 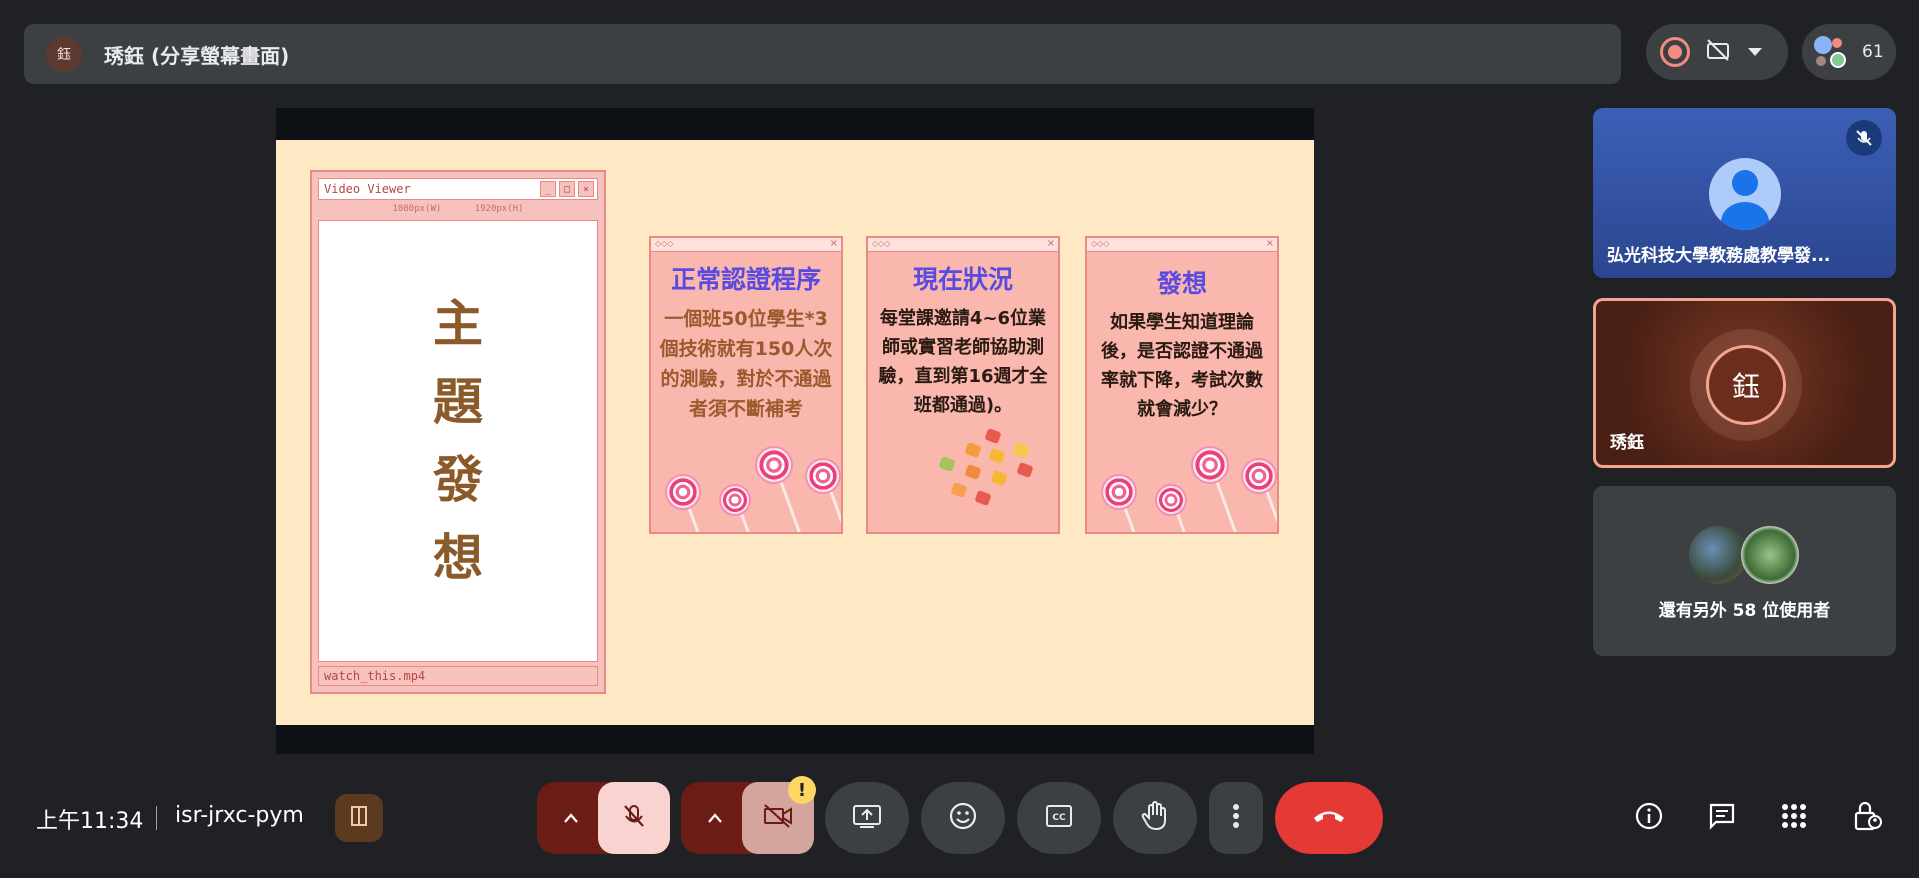 I want to click on info-icon, so click(x=1649, y=818).